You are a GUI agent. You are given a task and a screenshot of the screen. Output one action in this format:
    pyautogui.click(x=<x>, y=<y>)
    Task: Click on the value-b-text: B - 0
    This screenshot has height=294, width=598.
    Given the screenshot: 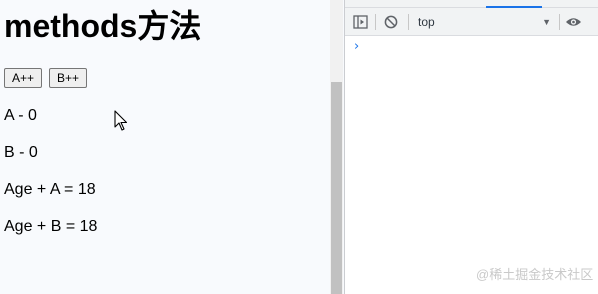 What is the action you would take?
    pyautogui.click(x=21, y=152)
    